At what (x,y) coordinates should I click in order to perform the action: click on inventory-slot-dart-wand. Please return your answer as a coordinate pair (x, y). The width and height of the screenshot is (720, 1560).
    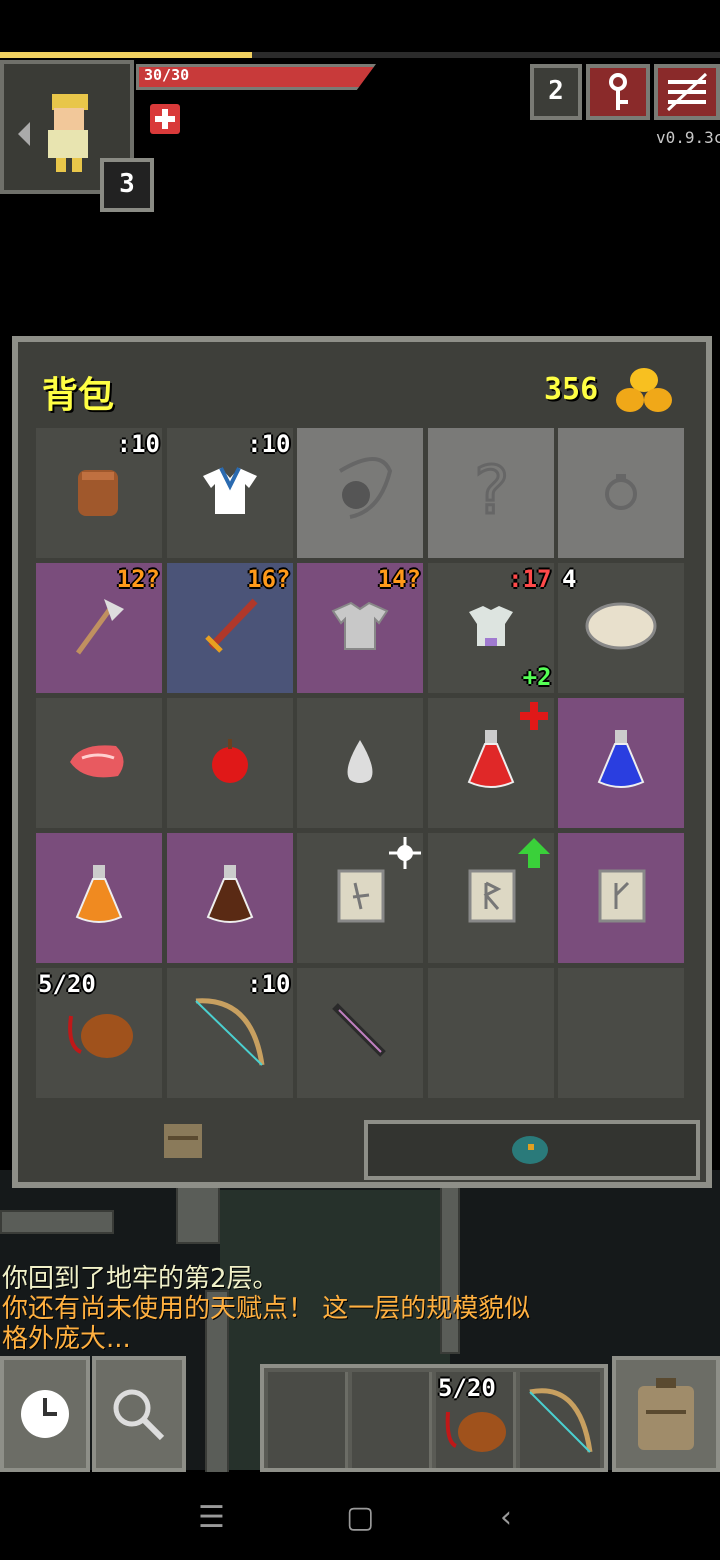
    Looking at the image, I should click on (360, 1033).